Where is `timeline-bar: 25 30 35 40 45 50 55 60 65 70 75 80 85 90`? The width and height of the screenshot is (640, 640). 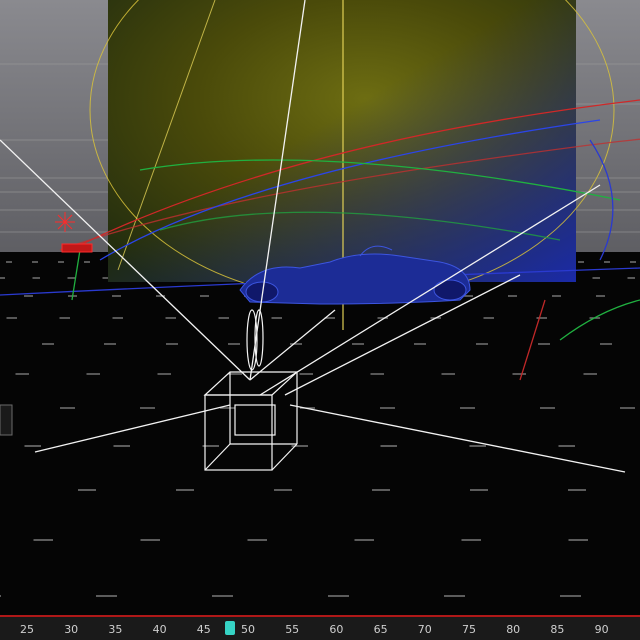 timeline-bar: 25 30 35 40 45 50 55 60 65 70 75 80 85 90 is located at coordinates (320, 627).